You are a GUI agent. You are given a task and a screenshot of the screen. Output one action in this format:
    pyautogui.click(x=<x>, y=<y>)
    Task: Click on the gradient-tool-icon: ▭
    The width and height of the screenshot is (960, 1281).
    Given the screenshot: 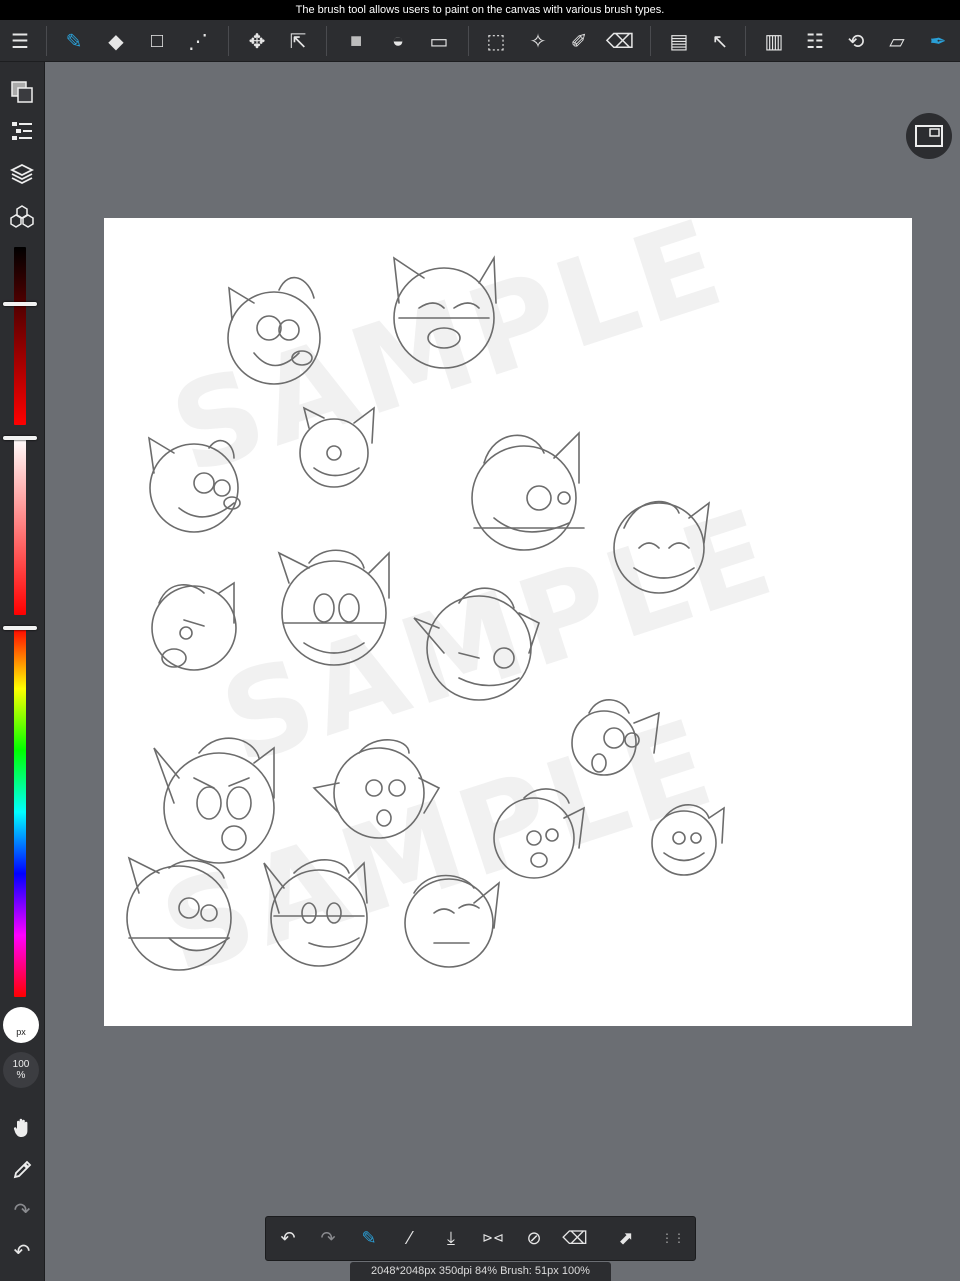 What is the action you would take?
    pyautogui.click(x=439, y=41)
    